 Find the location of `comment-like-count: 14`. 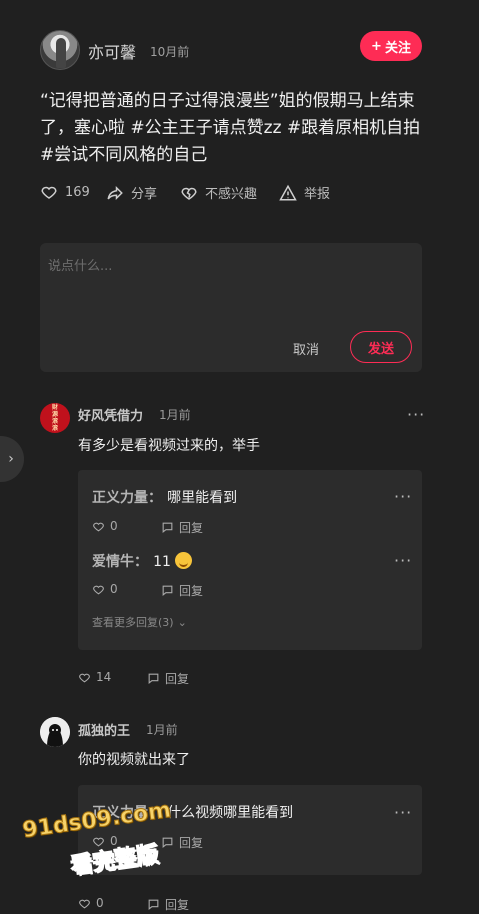

comment-like-count: 14 is located at coordinates (104, 677).